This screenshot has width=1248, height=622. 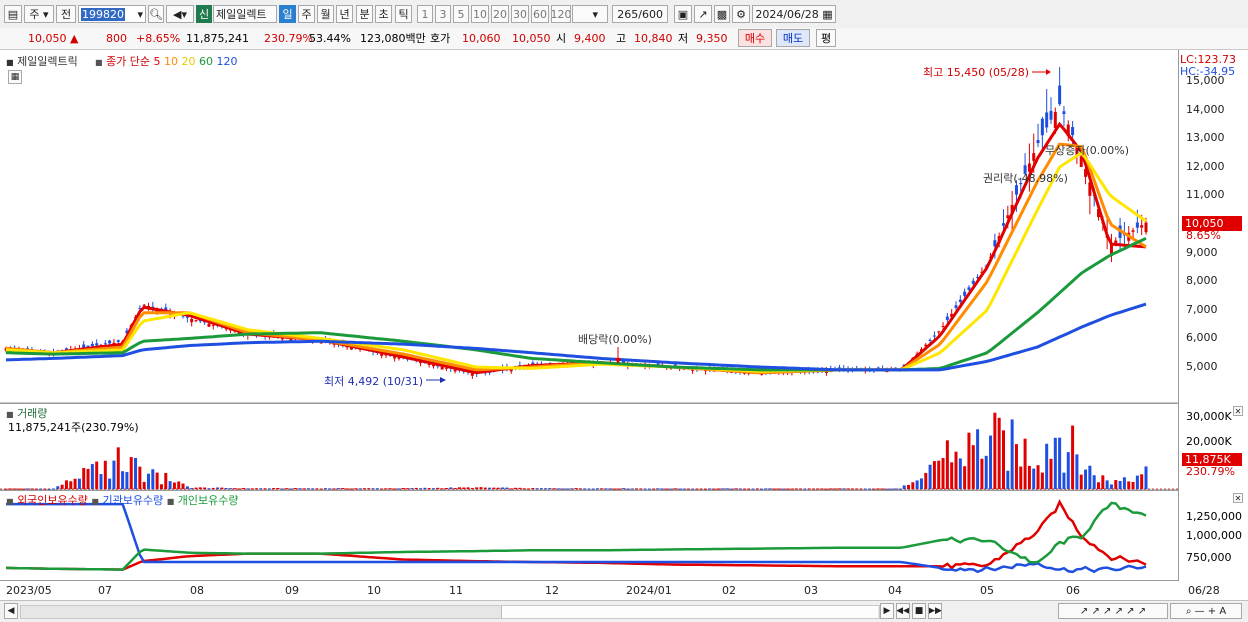 What do you see at coordinates (443, 380) in the screenshot?
I see `low-arrow-head` at bounding box center [443, 380].